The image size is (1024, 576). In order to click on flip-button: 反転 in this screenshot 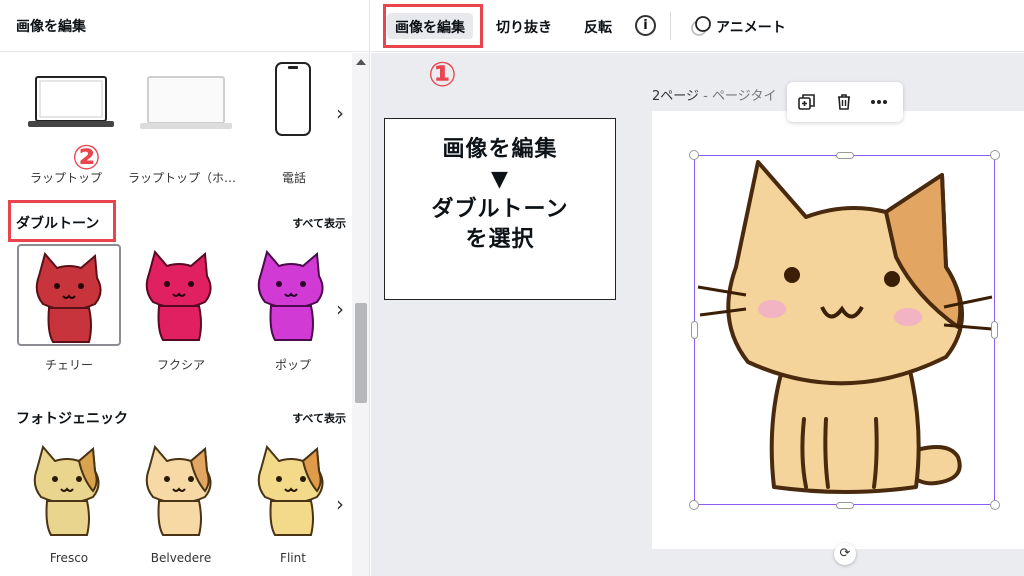, I will do `click(598, 26)`.